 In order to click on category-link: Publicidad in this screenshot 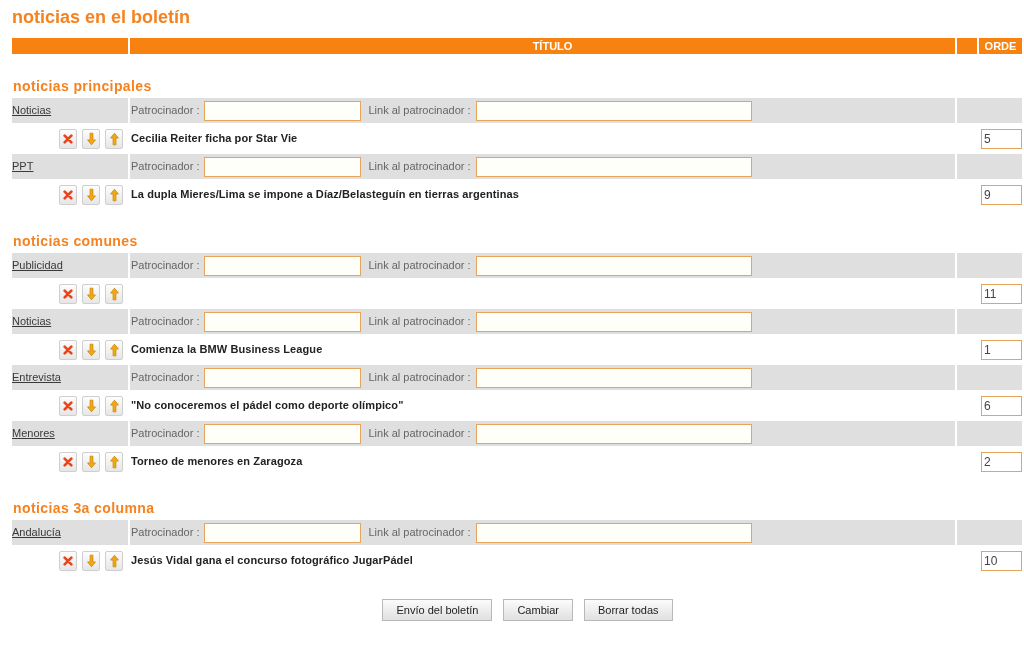, I will do `click(37, 265)`.